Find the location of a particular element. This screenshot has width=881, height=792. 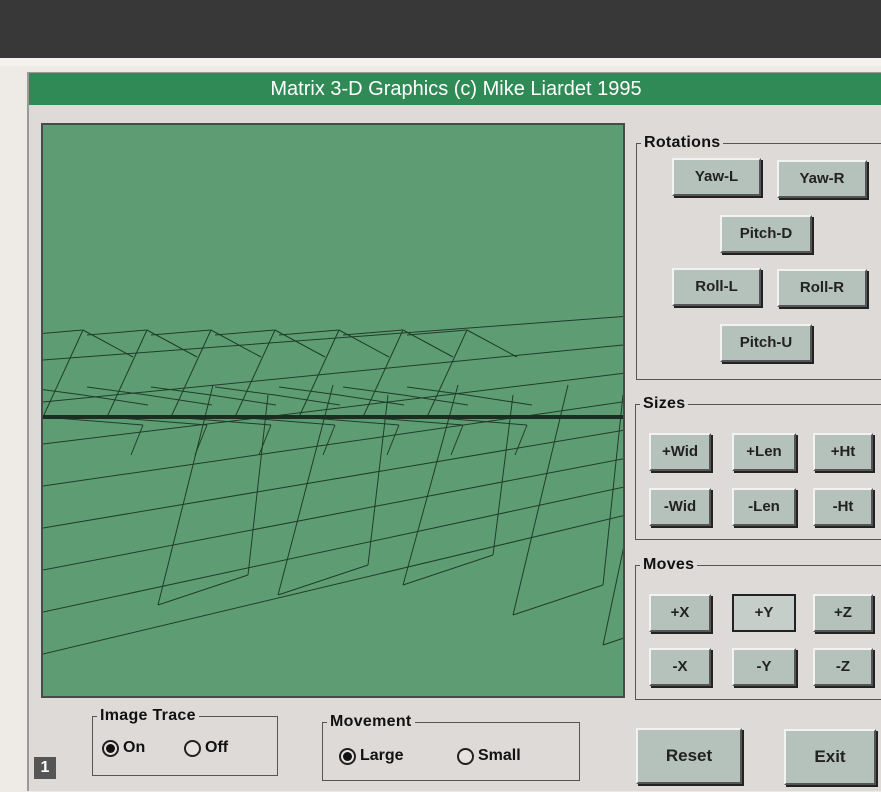

plus-height-button: +Ht is located at coordinates (843, 452).